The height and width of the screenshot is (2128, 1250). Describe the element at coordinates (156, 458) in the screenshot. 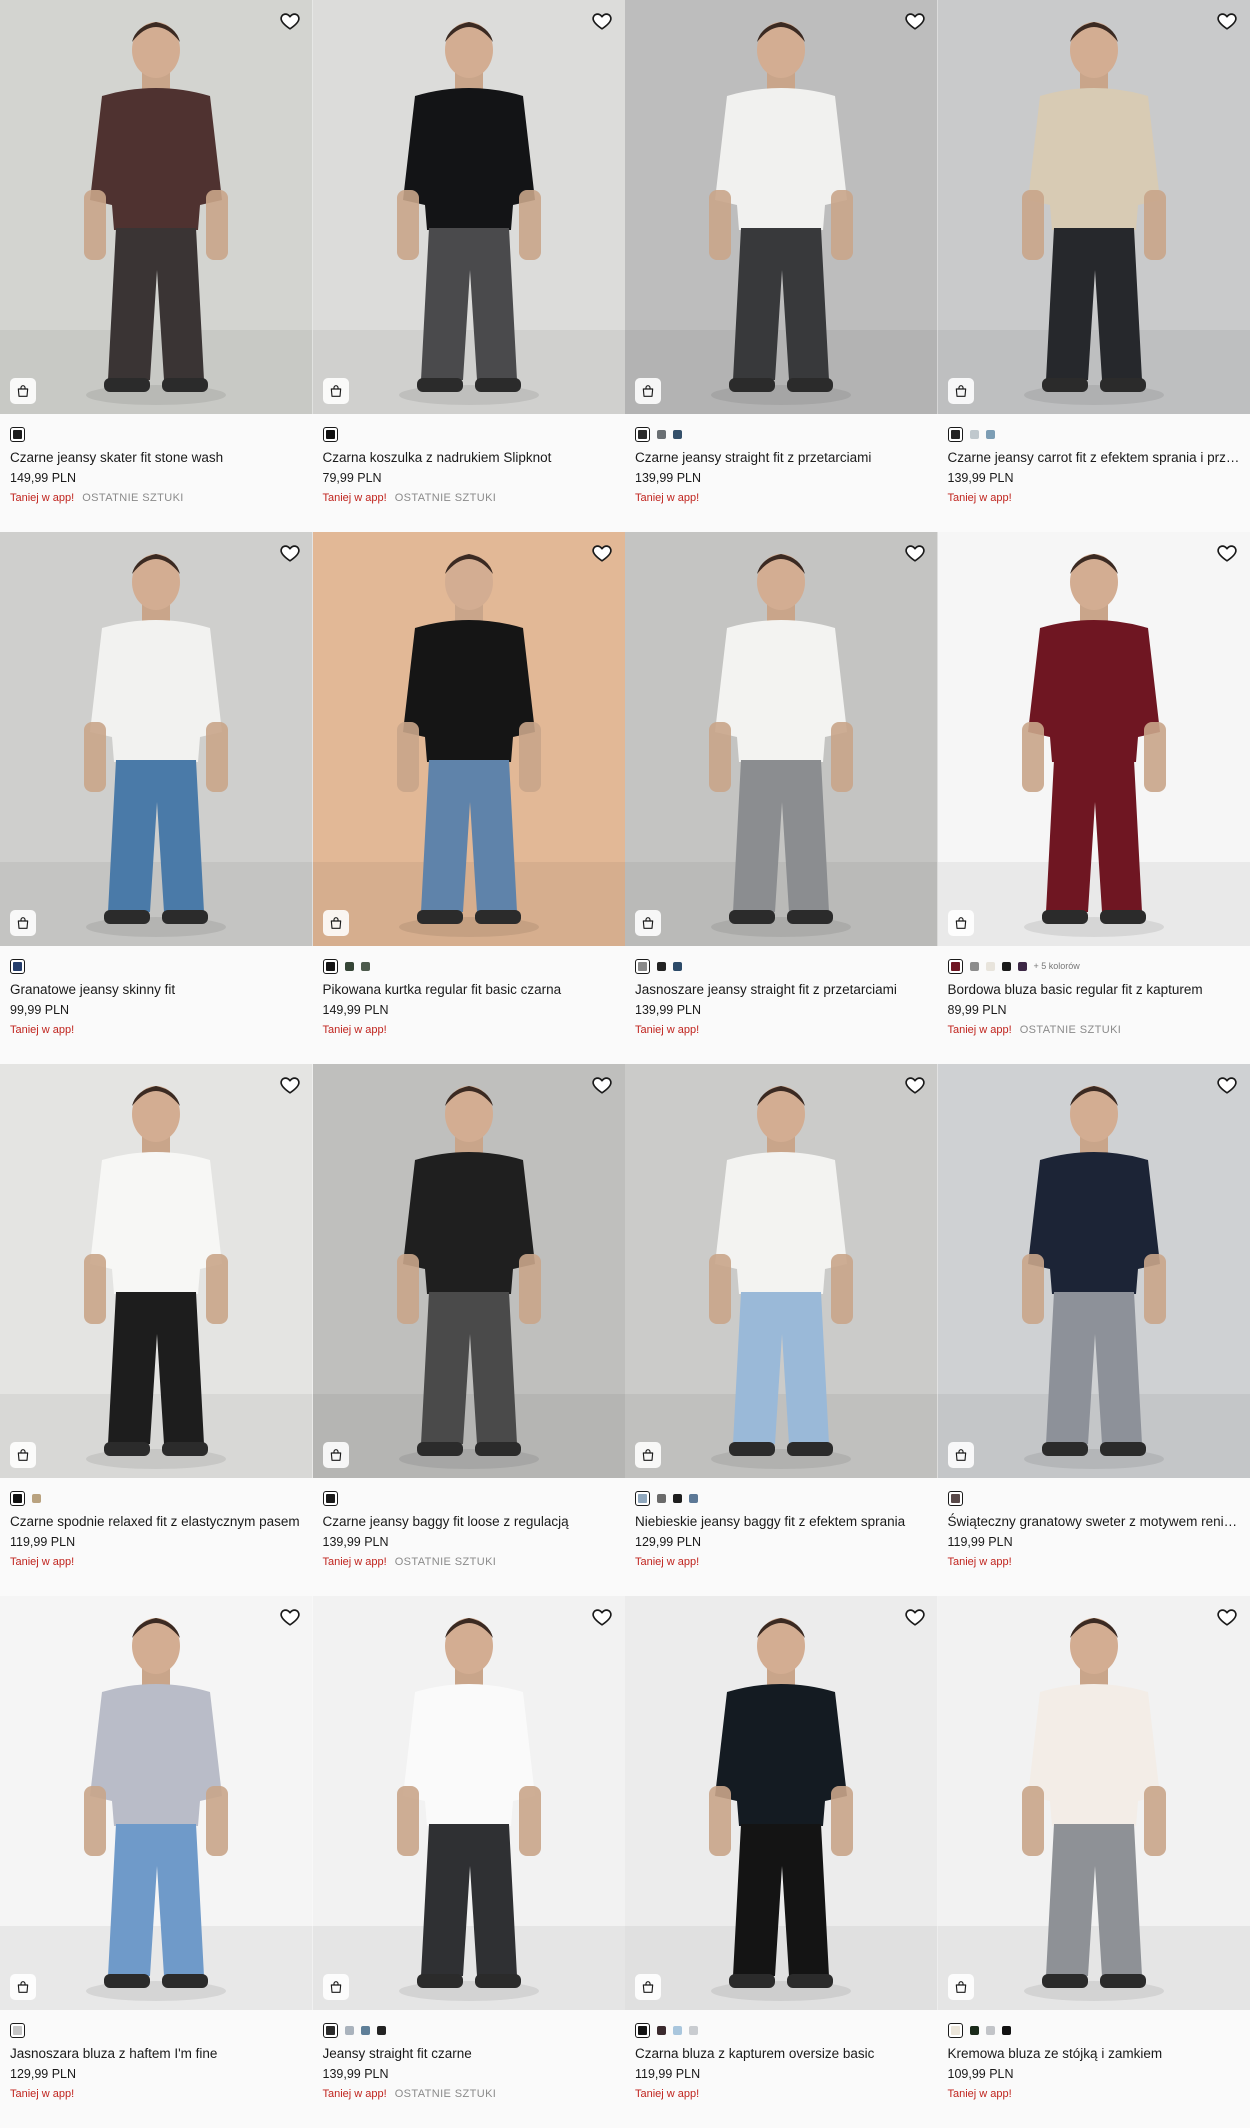

I see `product-name: Czarne jeansy skater fit stone wash` at that location.